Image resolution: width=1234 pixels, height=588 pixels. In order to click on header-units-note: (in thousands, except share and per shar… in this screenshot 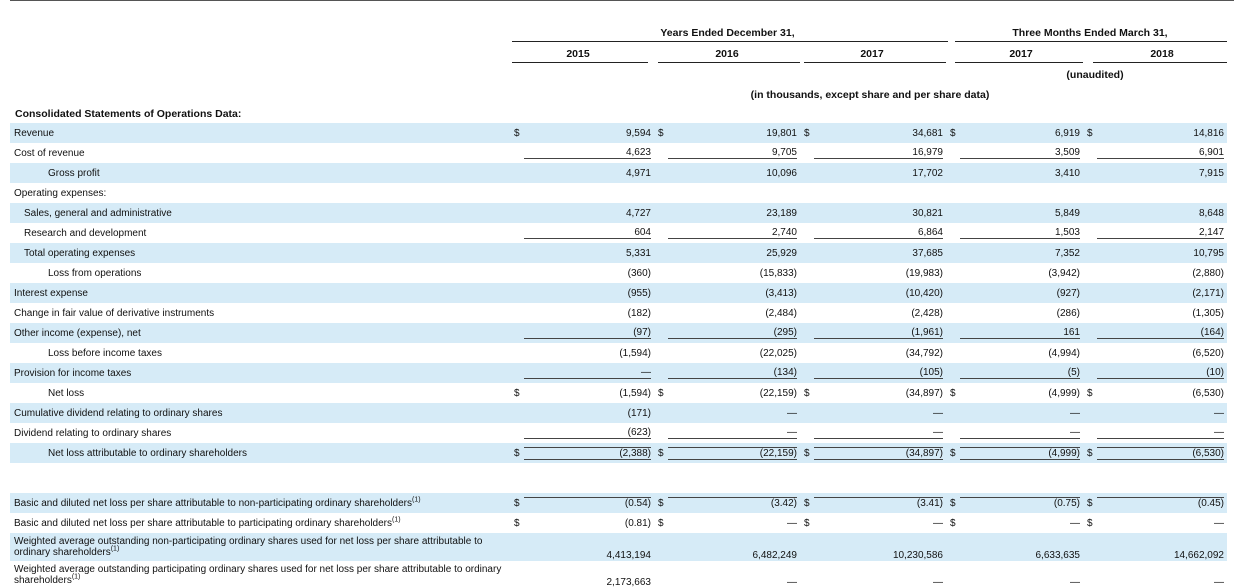, I will do `click(870, 95)`.